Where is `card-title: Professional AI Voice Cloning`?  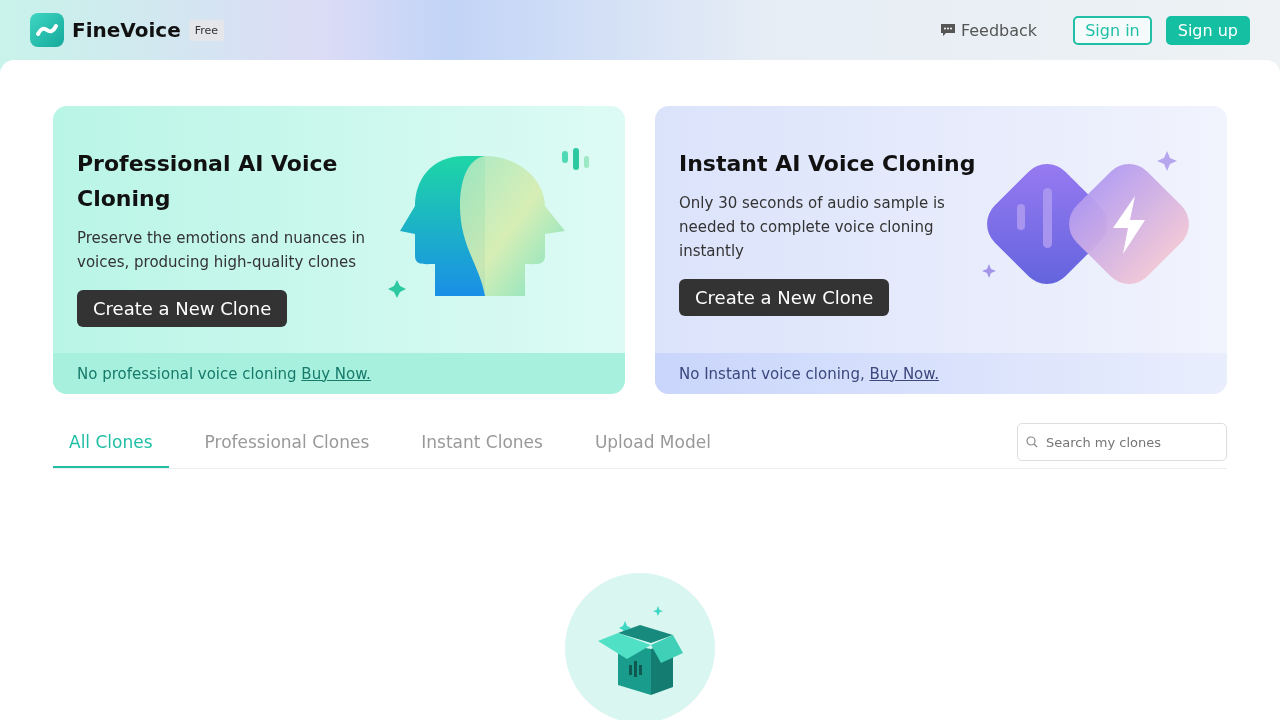 card-title: Professional AI Voice Cloning is located at coordinates (208, 181).